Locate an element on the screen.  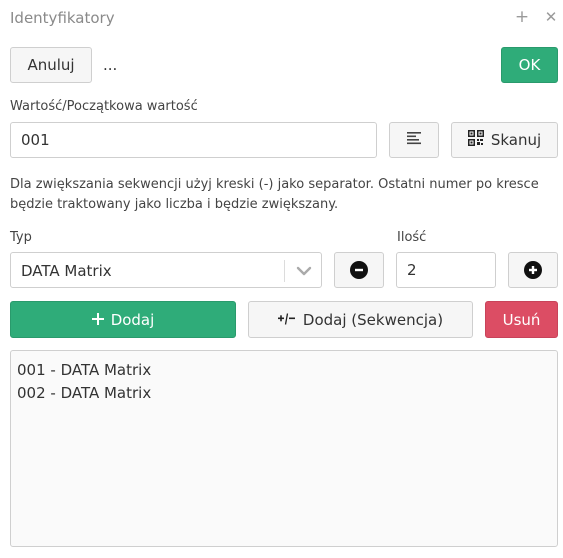
scan-button: Skanuj is located at coordinates (504, 140).